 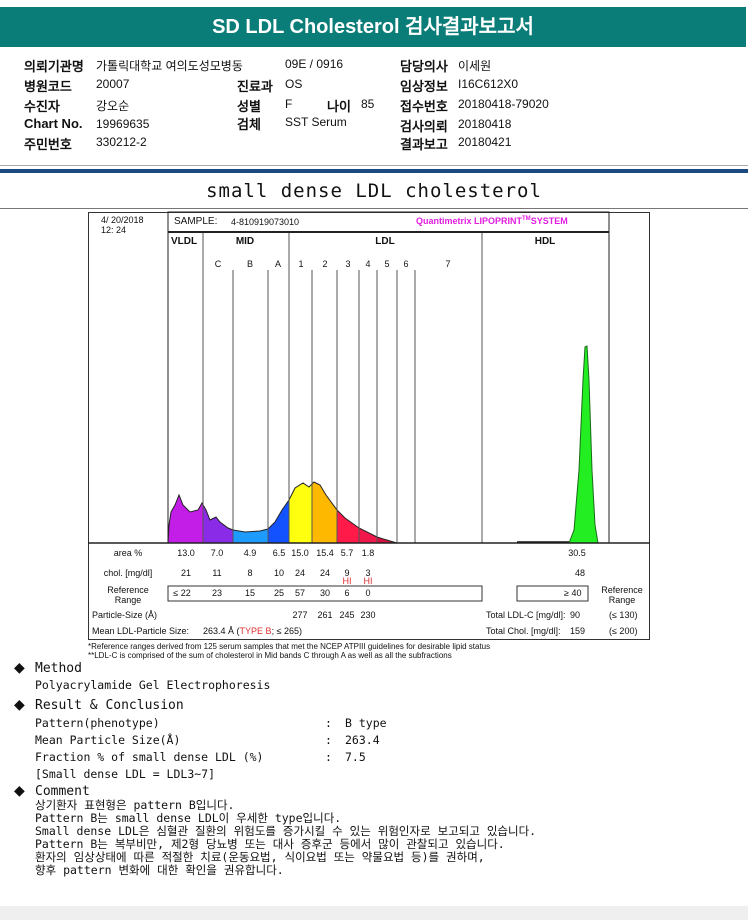 I want to click on band-label: 7, so click(x=448, y=264).